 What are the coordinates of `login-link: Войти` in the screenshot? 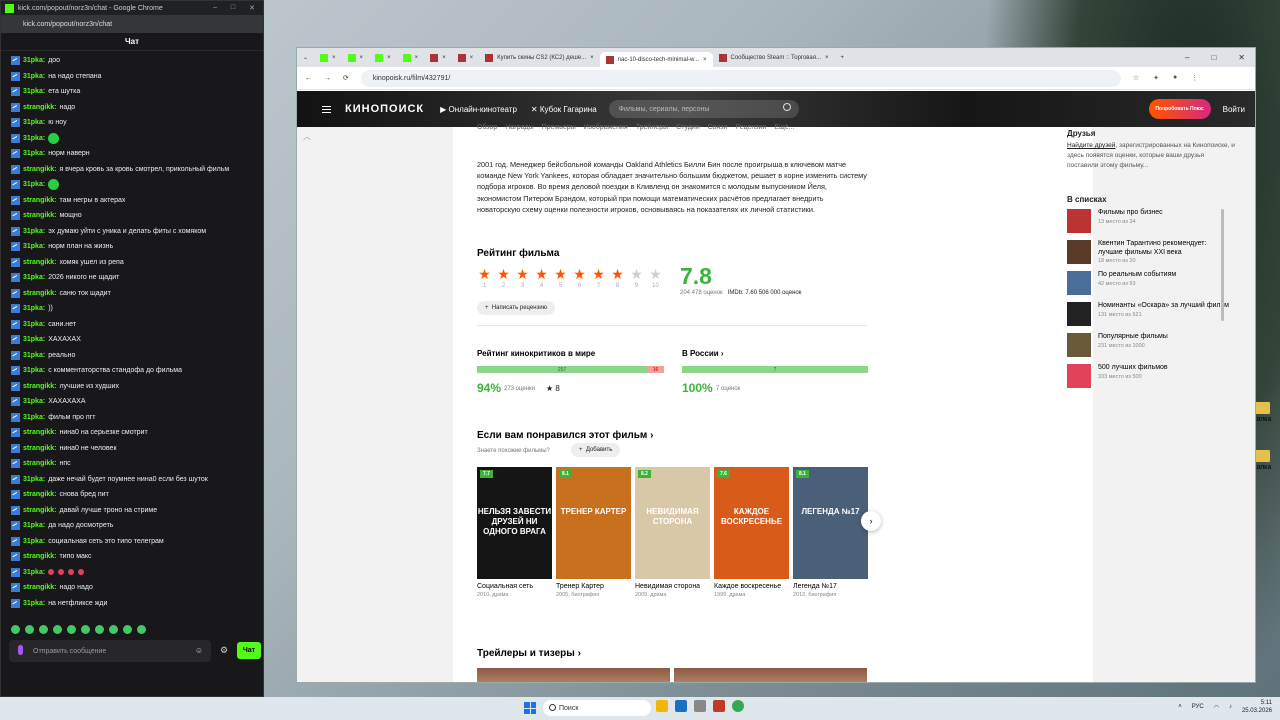 It's located at (1234, 109).